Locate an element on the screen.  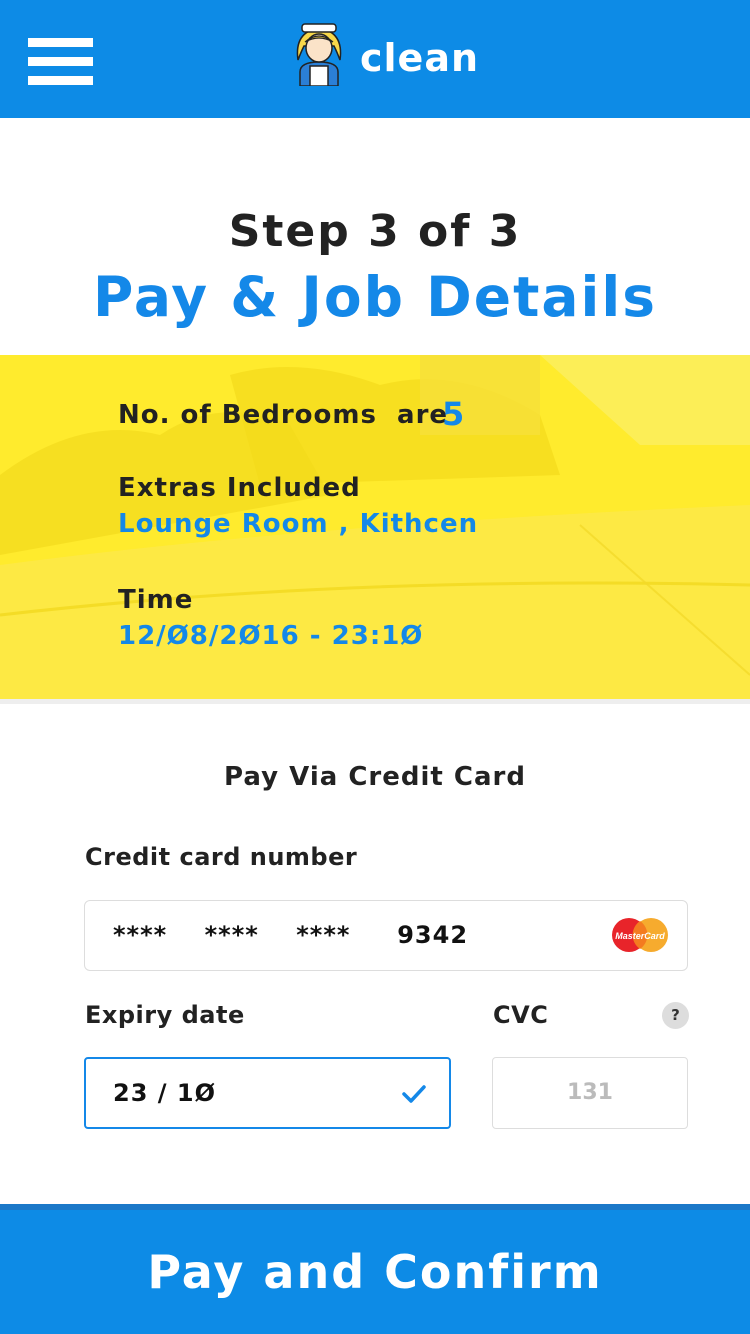
pay-and-confirm-label: Pay and Confirm is located at coordinates (375, 1272).